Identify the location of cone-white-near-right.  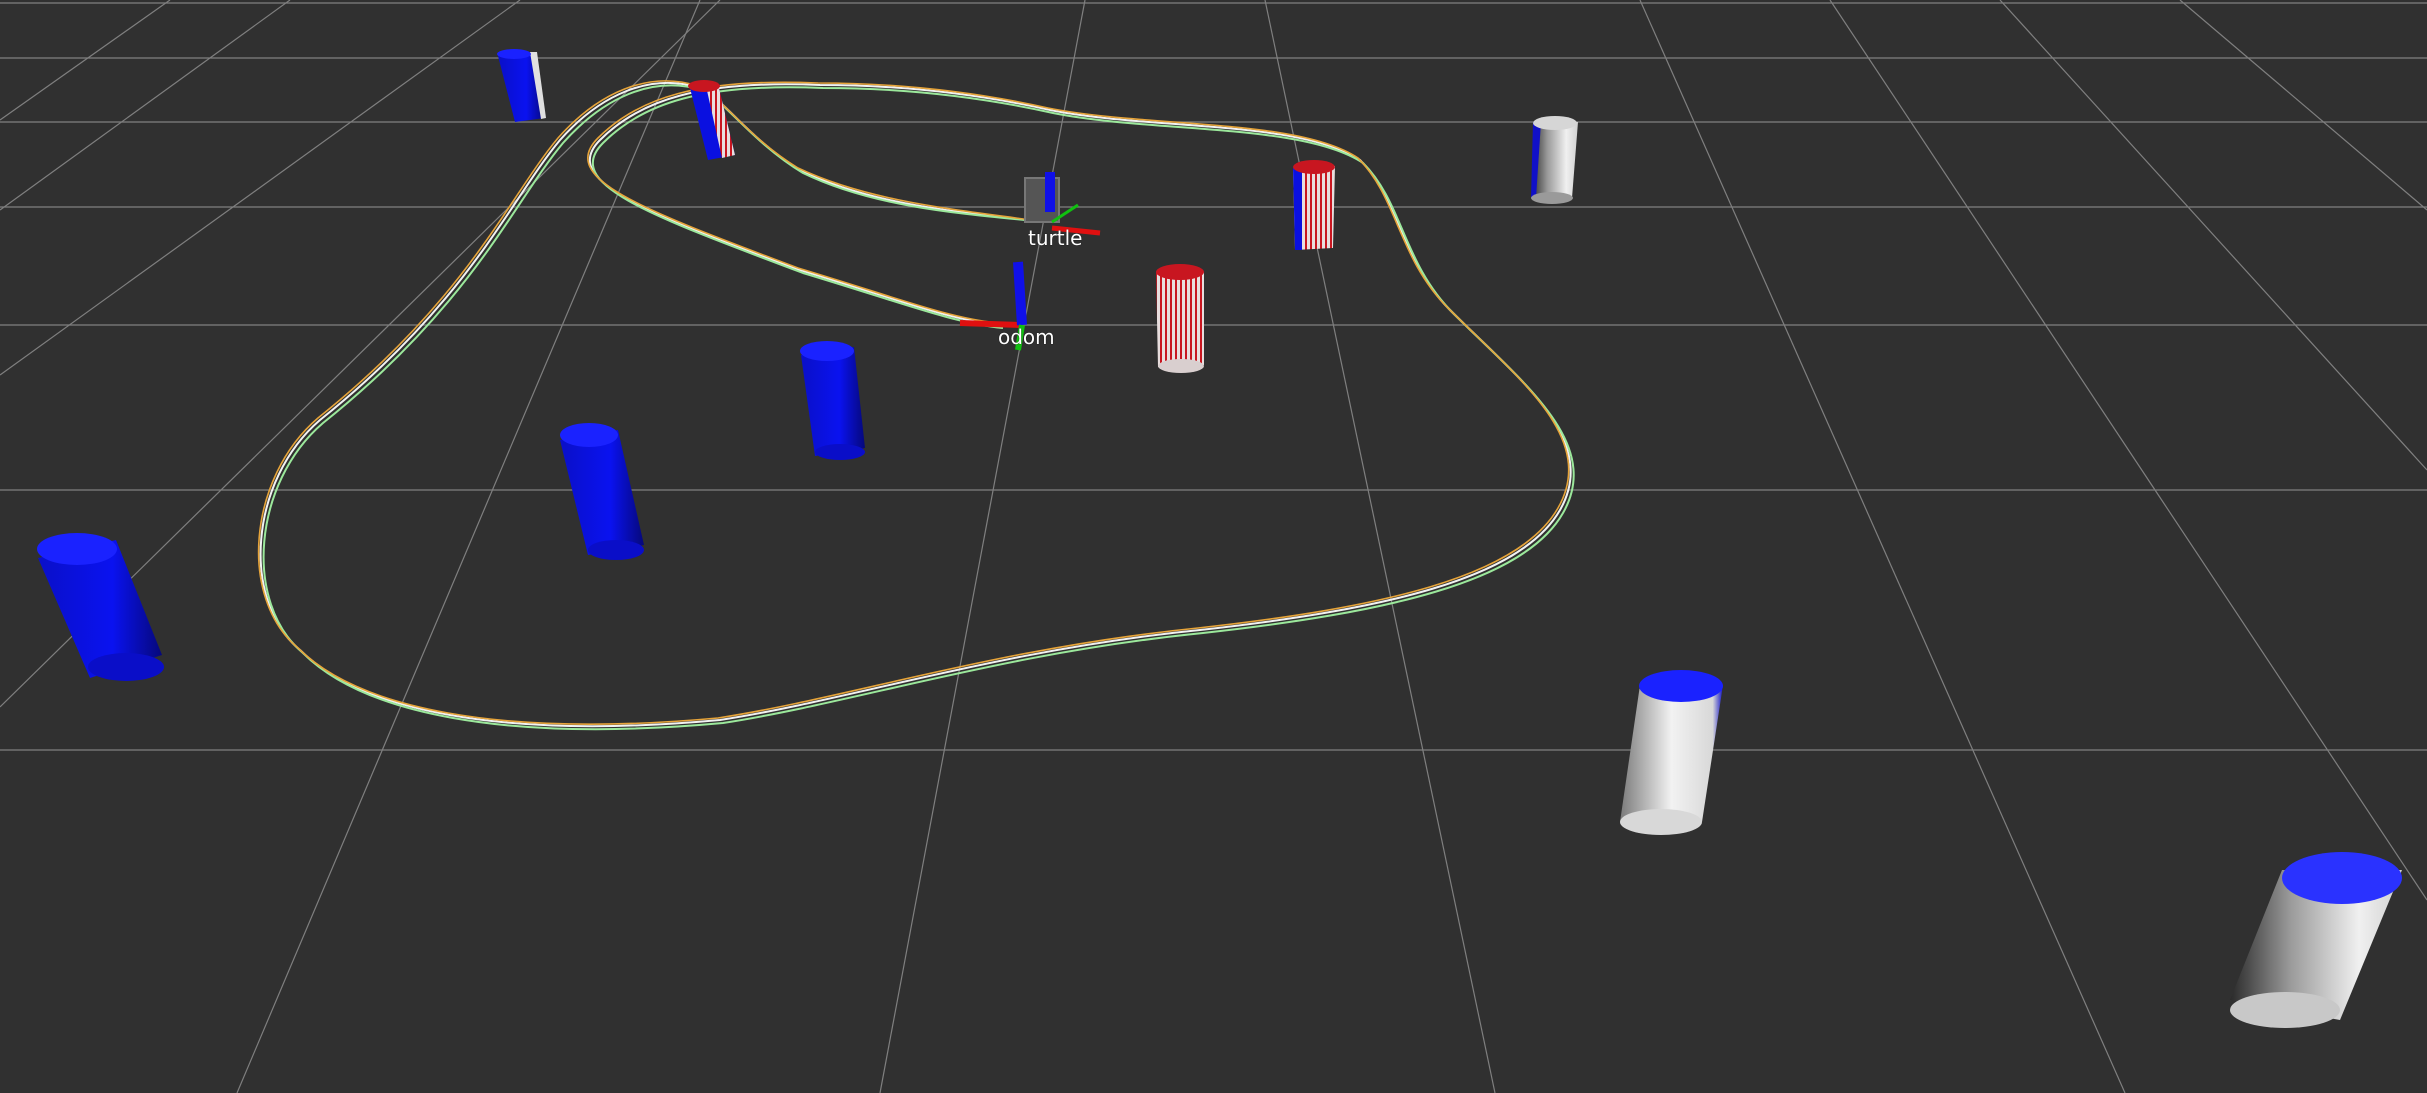
(1671, 752).